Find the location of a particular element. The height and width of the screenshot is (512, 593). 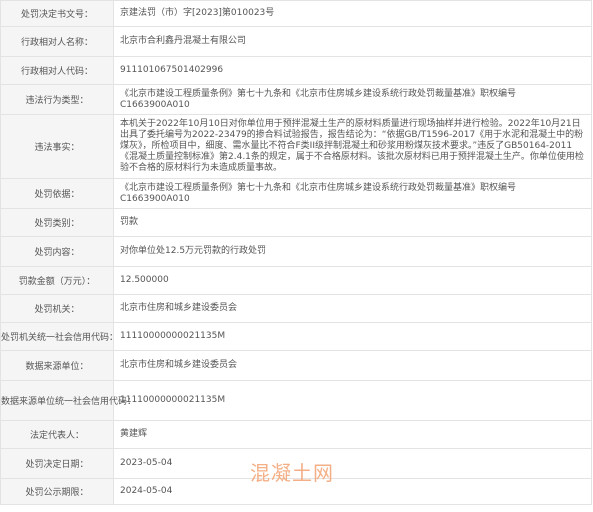

row-value: 12.500000 is located at coordinates (352, 280).